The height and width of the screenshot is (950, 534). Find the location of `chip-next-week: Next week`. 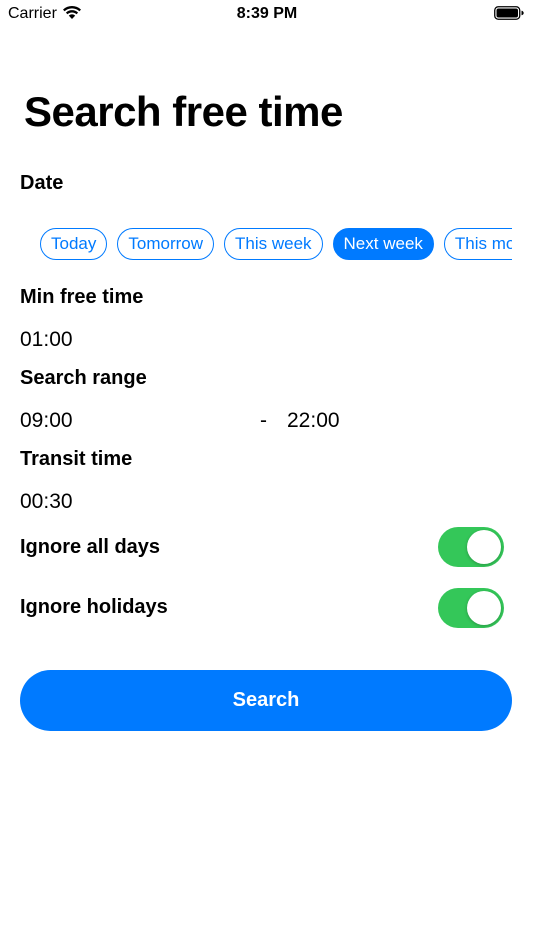

chip-next-week: Next week is located at coordinates (383, 244).